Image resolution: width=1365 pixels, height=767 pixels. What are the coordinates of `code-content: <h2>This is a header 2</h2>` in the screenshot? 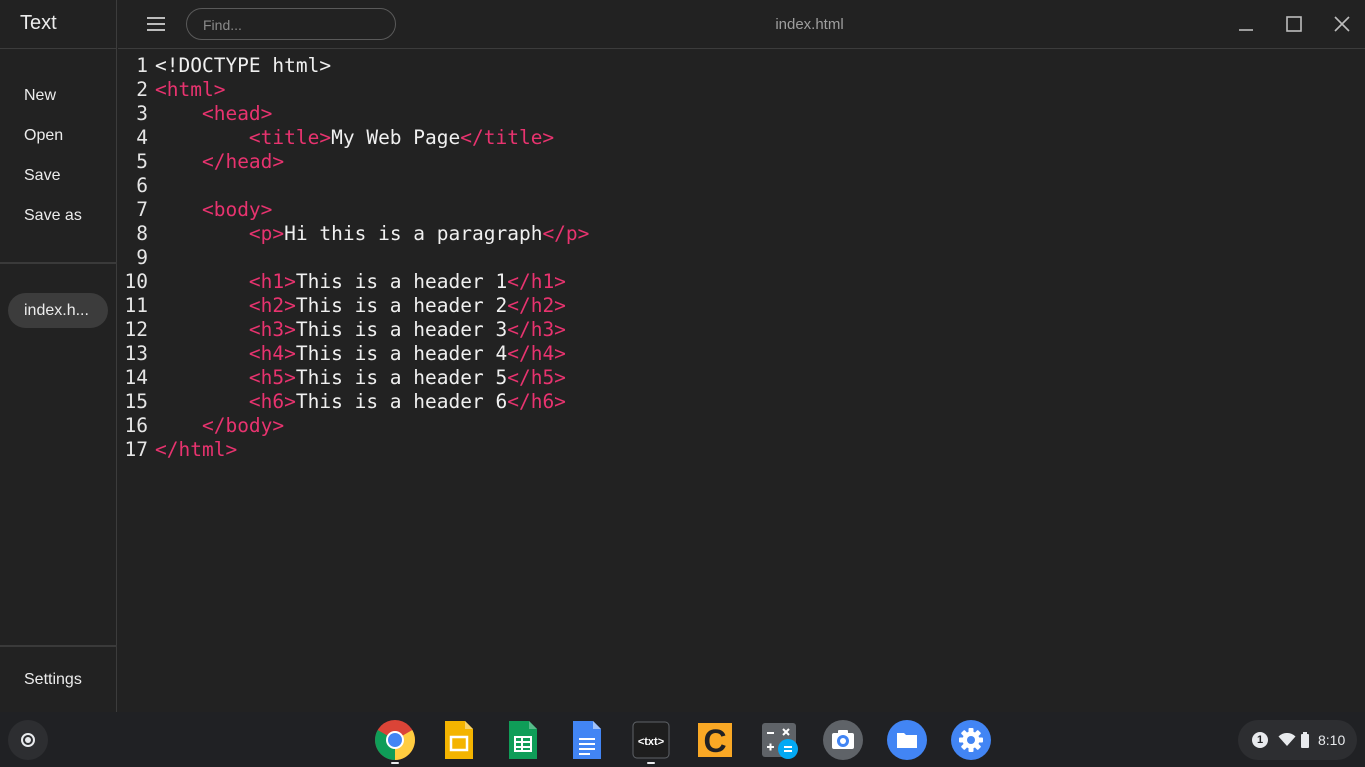 It's located at (360, 306).